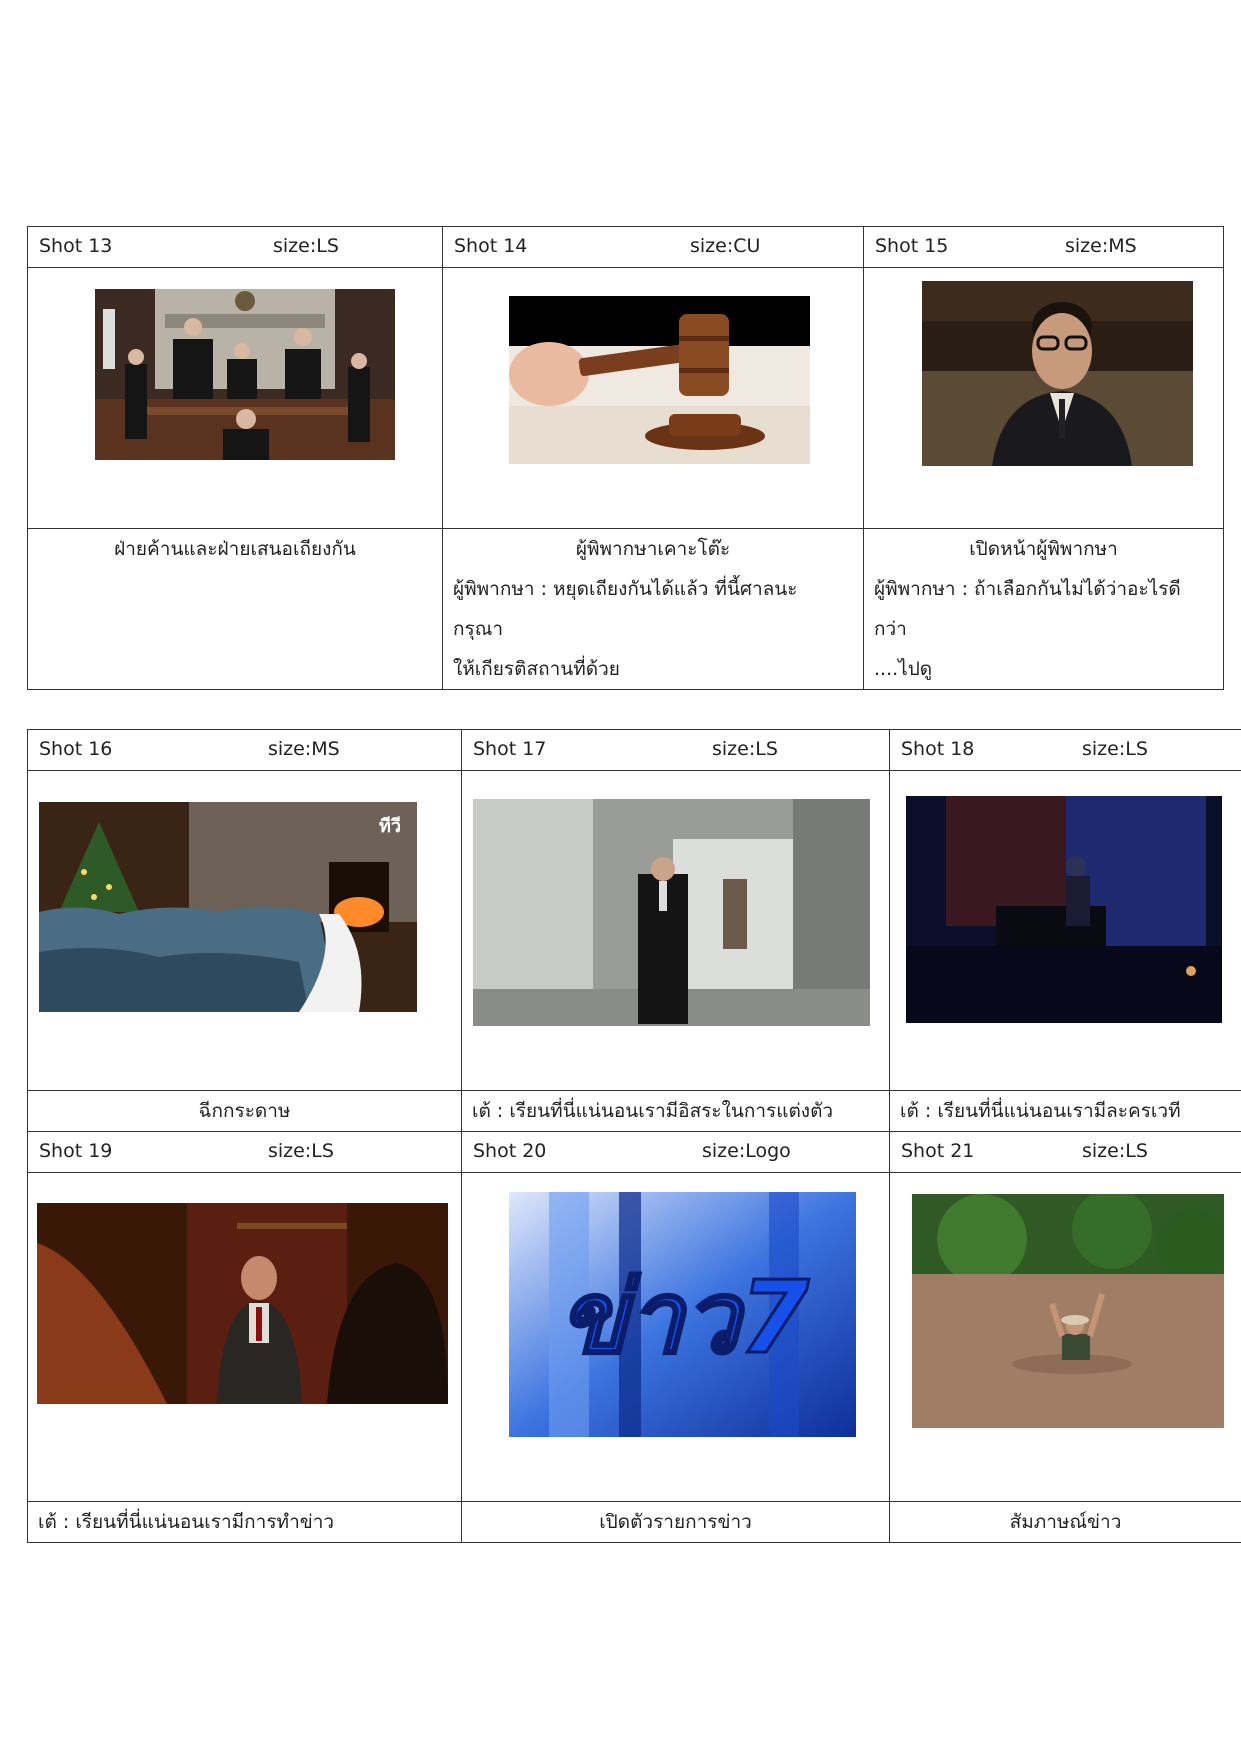 Image resolution: width=1241 pixels, height=1755 pixels. I want to click on shot-header: Shot 14 size:CU, so click(653, 247).